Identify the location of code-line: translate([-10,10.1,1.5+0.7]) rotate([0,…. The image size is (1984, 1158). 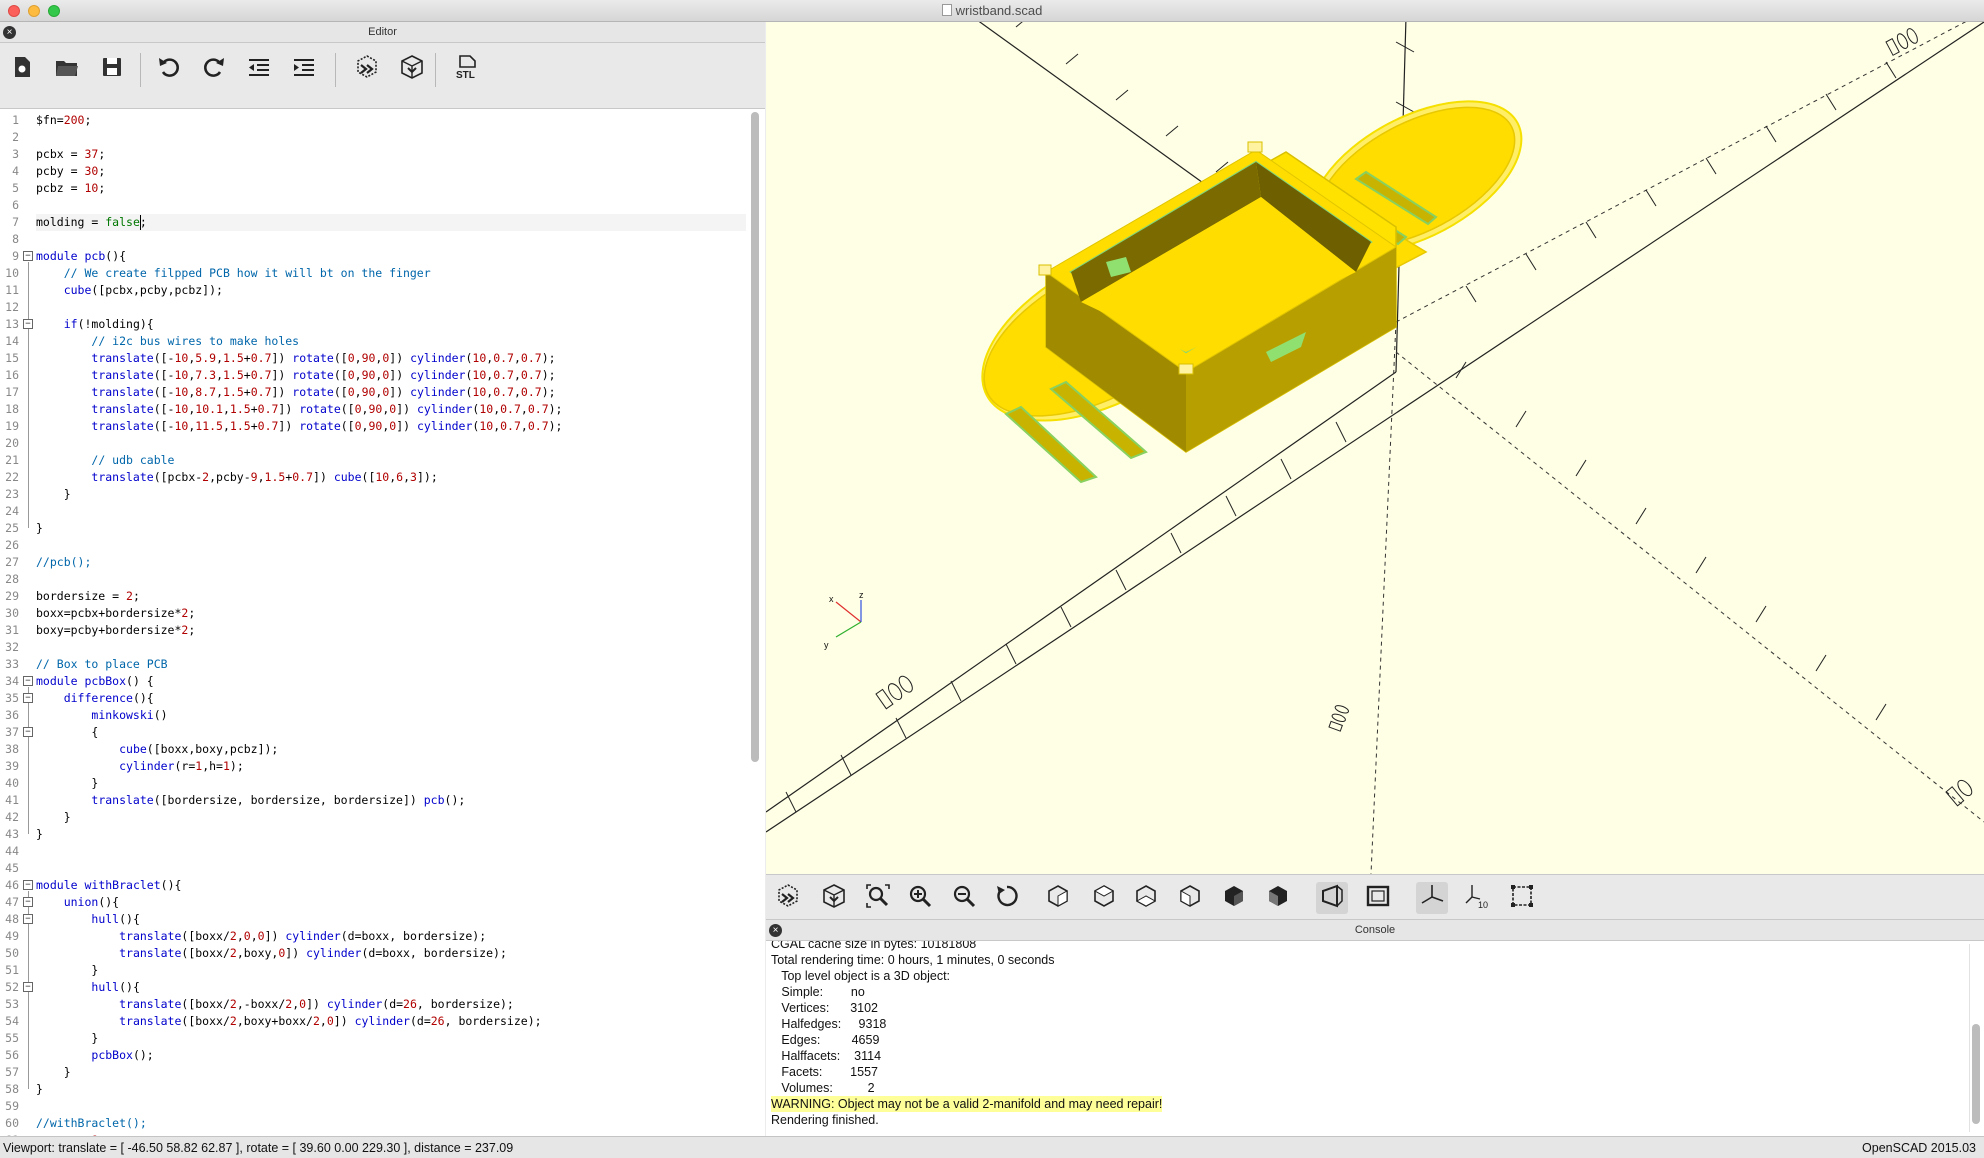
(299, 409).